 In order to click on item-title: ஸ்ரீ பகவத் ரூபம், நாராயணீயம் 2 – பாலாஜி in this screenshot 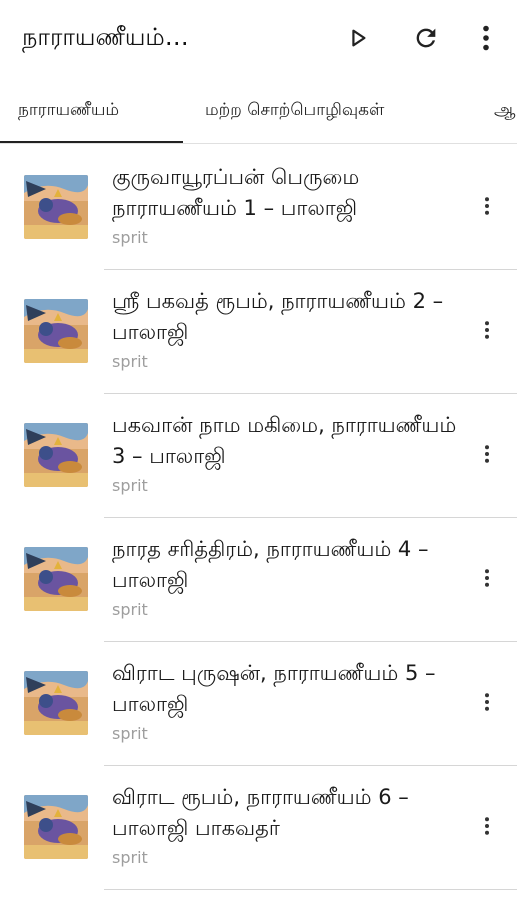, I will do `click(278, 316)`.